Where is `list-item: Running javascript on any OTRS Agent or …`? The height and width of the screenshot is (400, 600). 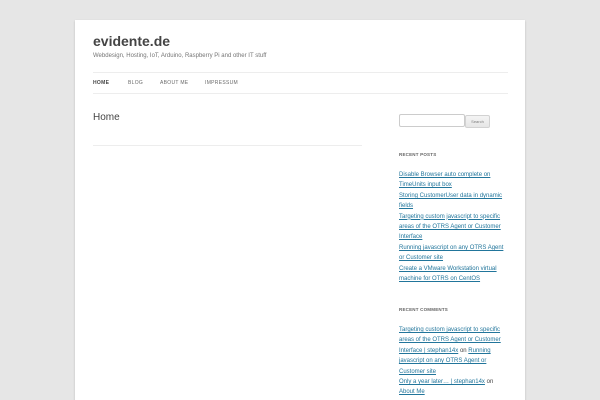
list-item: Running javascript on any OTRS Agent or … is located at coordinates (454, 253).